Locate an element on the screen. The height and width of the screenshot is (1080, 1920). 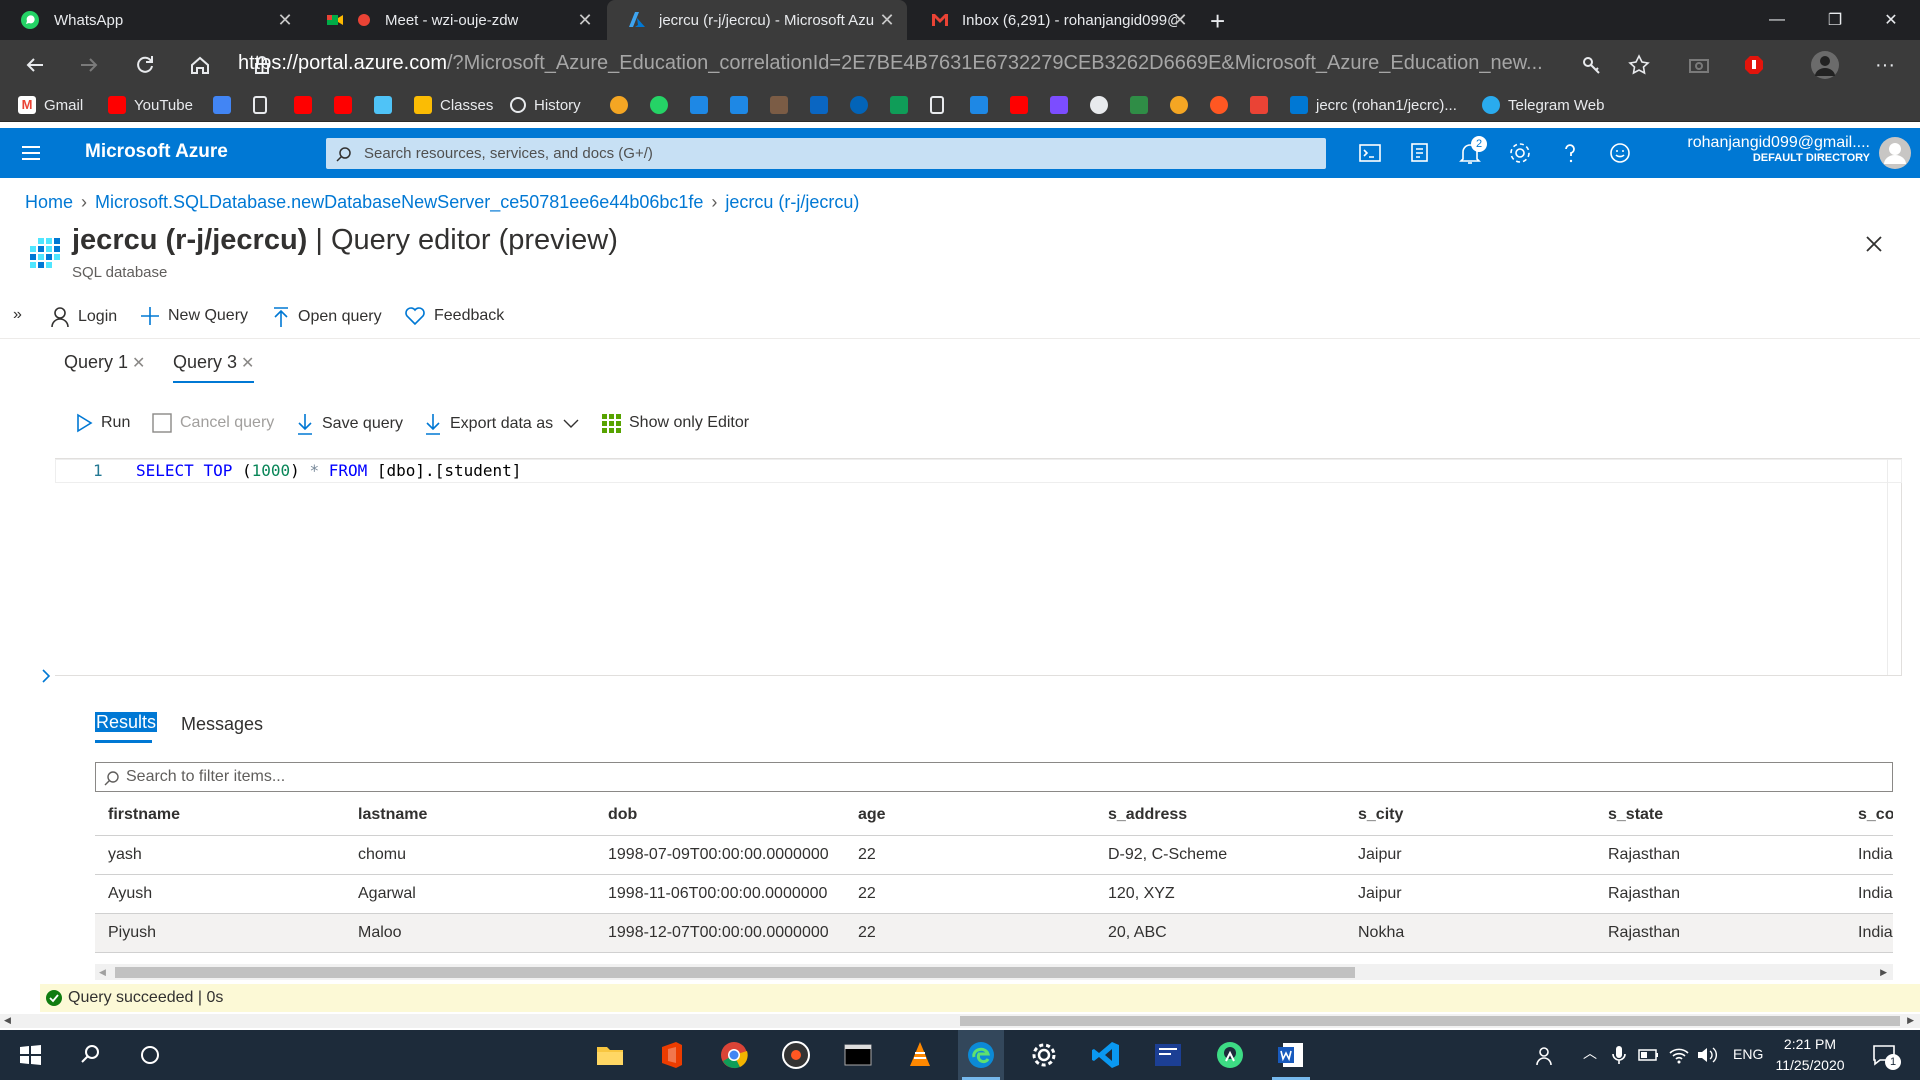
breadcrumb-database: jecrcu (r-j/jecrcu) is located at coordinates (792, 202).